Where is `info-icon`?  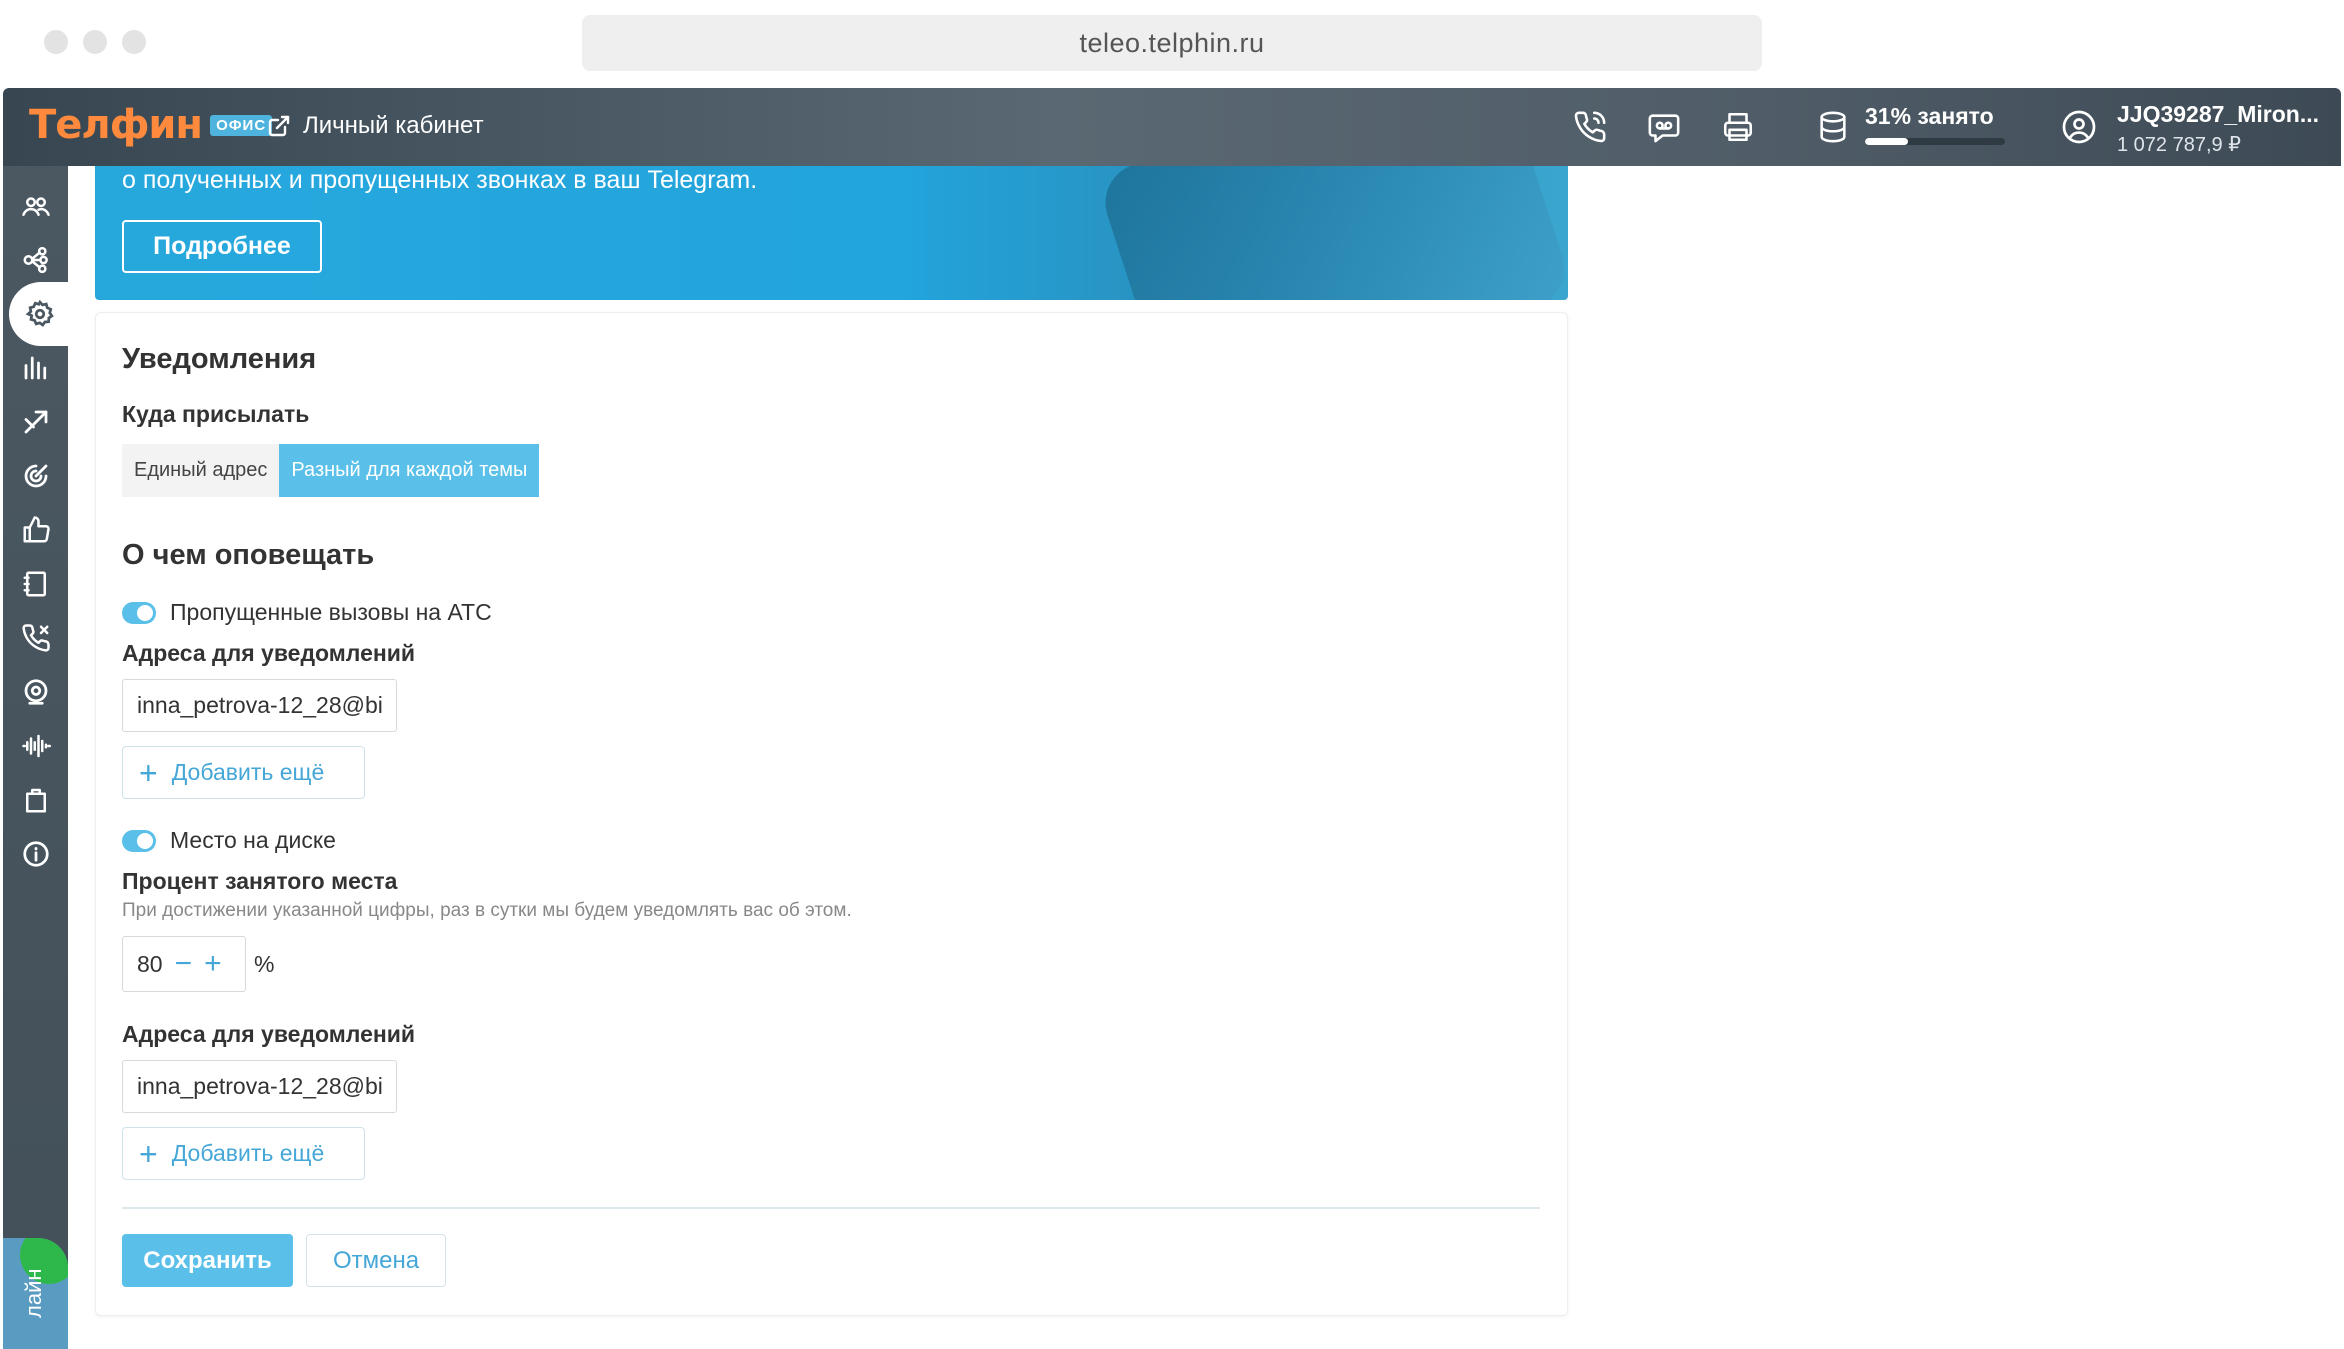
info-icon is located at coordinates (35, 854).